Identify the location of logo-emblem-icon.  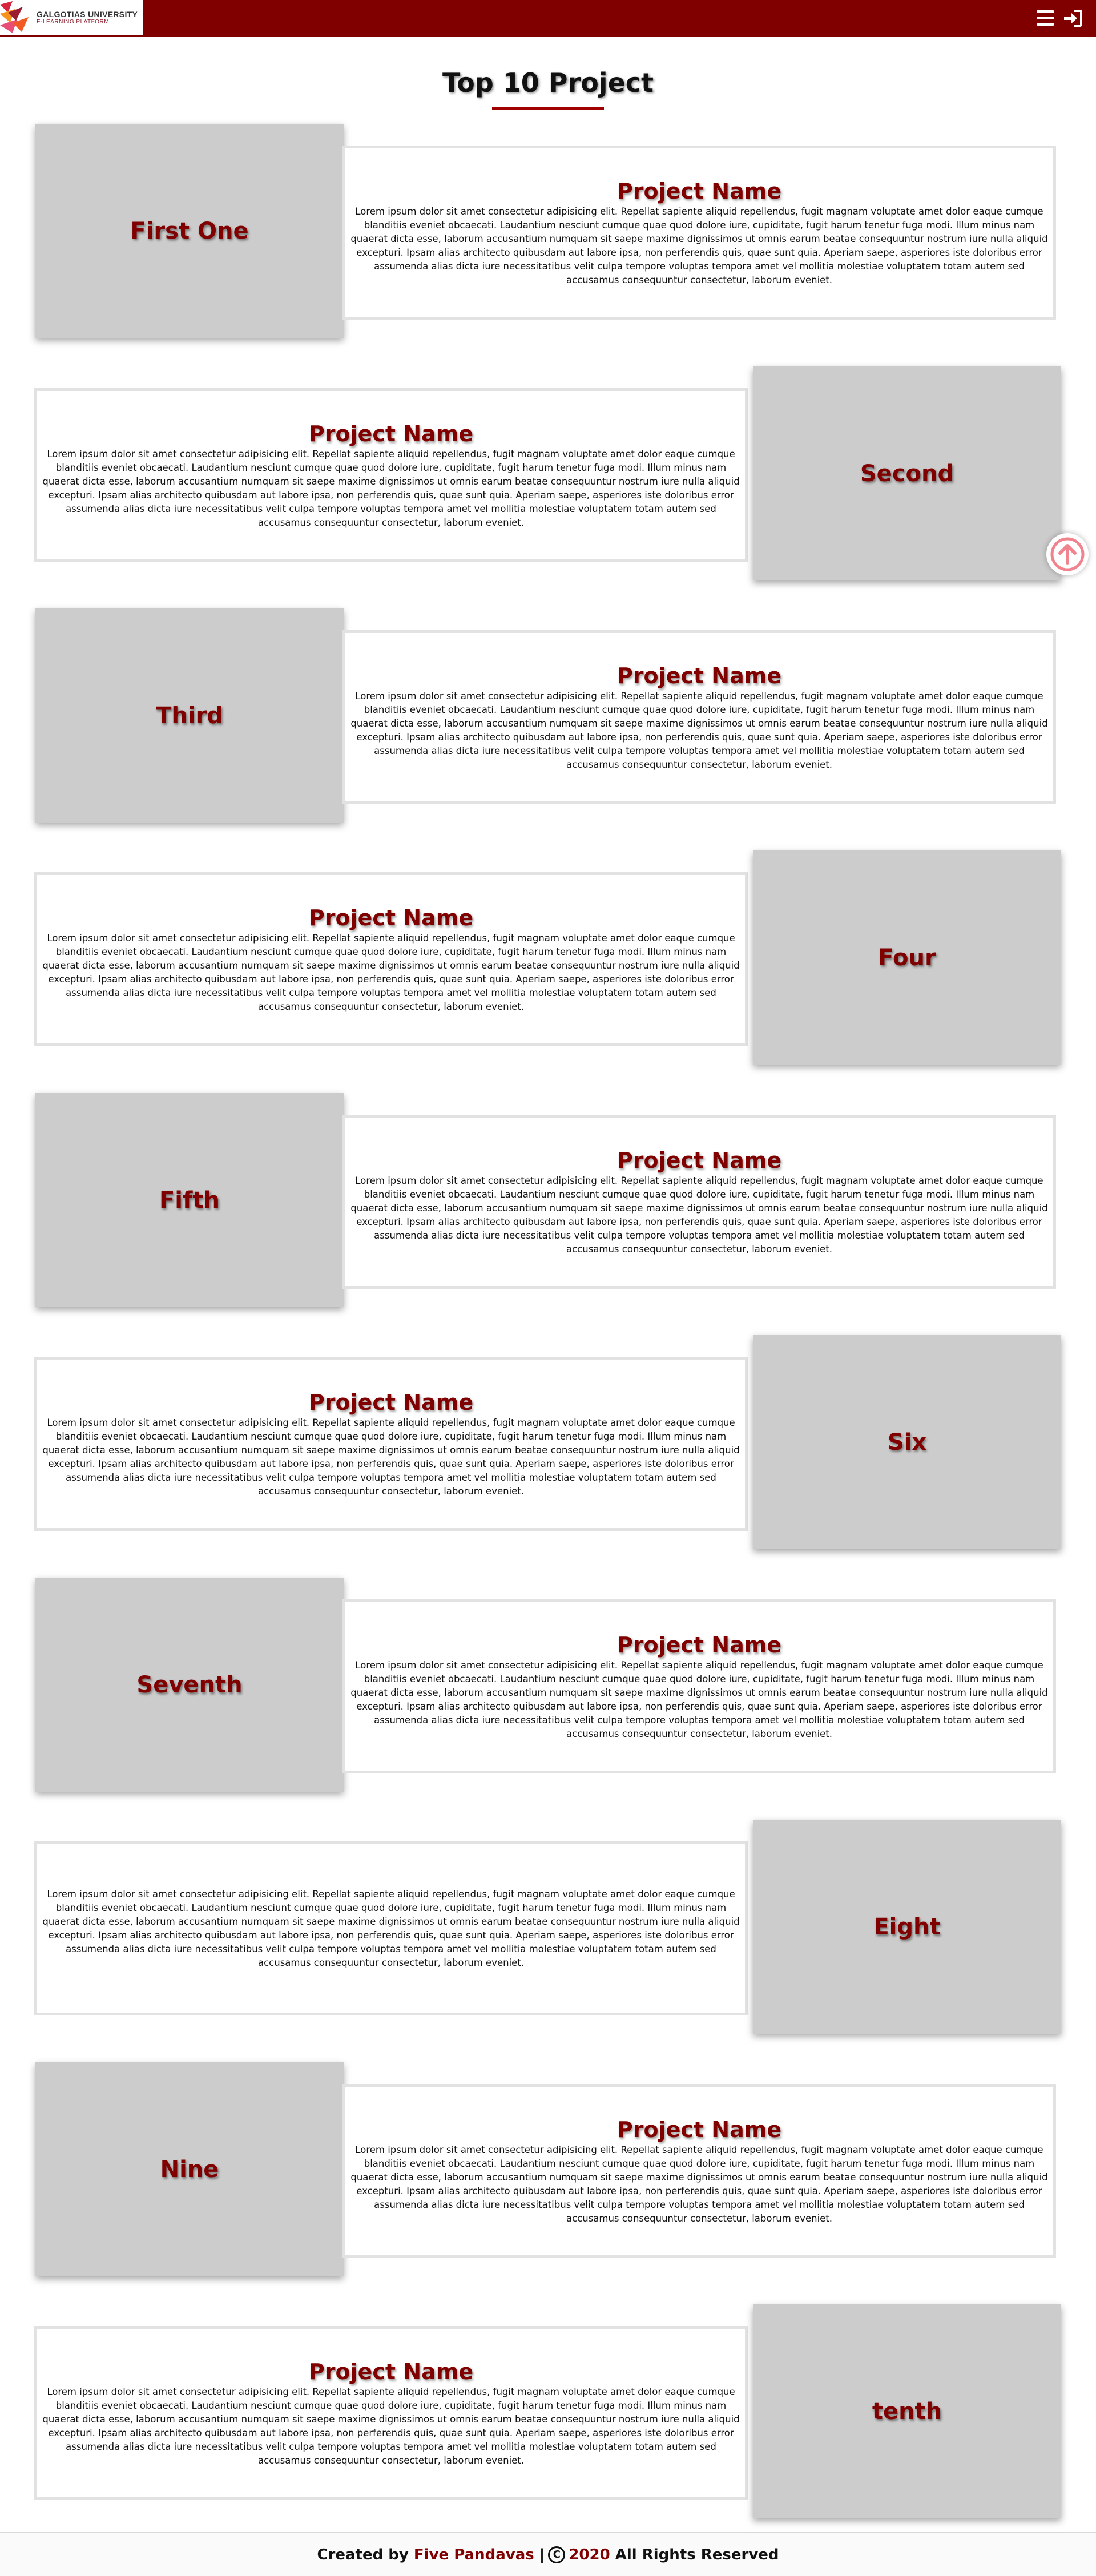
(17, 17).